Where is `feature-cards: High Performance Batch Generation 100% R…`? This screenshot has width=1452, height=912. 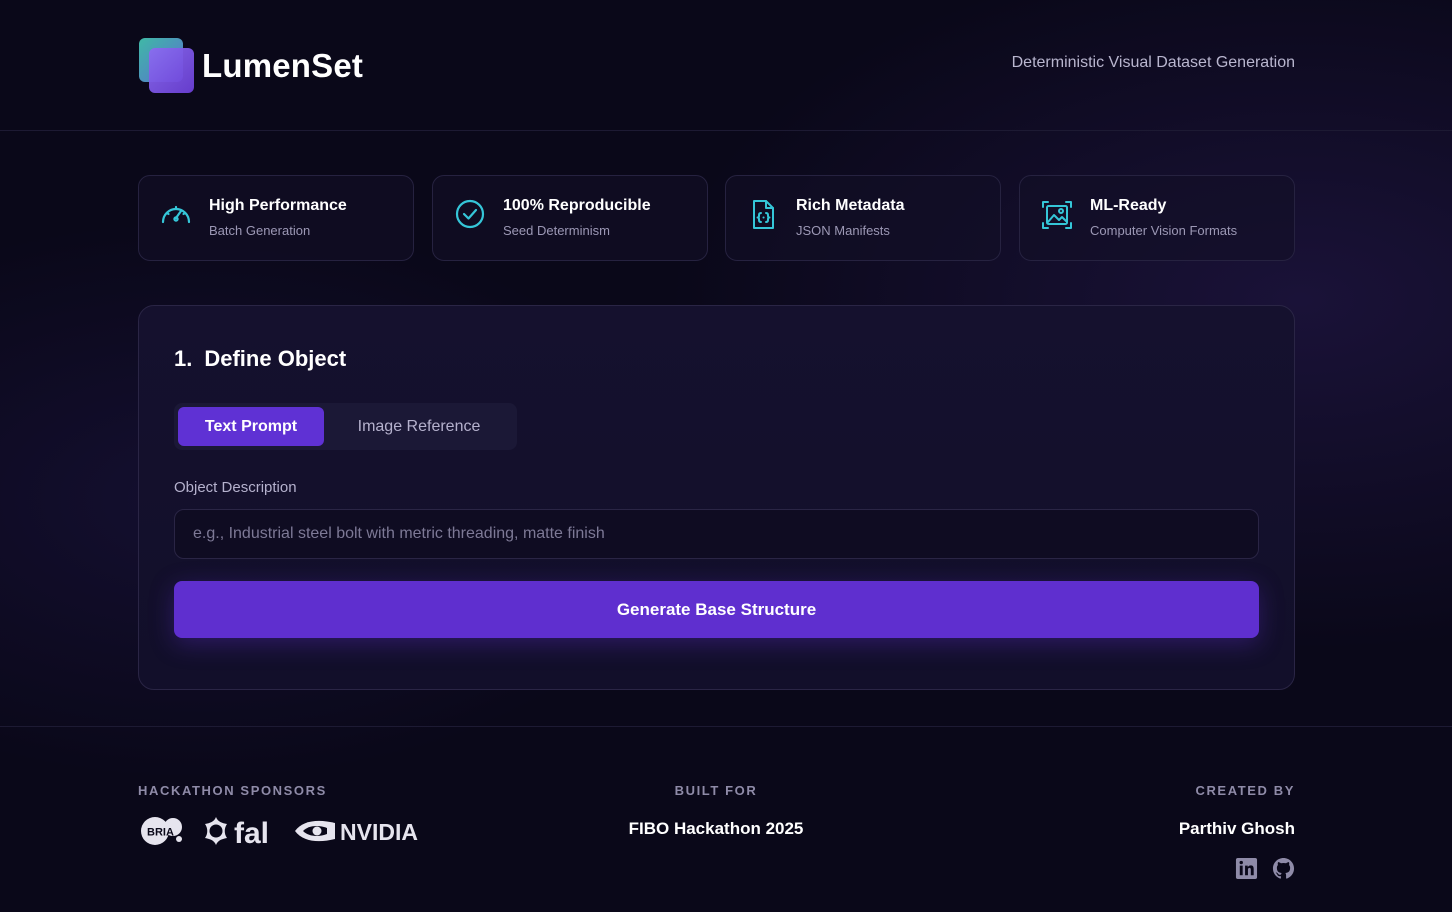 feature-cards: High Performance Batch Generation 100% R… is located at coordinates (716, 218).